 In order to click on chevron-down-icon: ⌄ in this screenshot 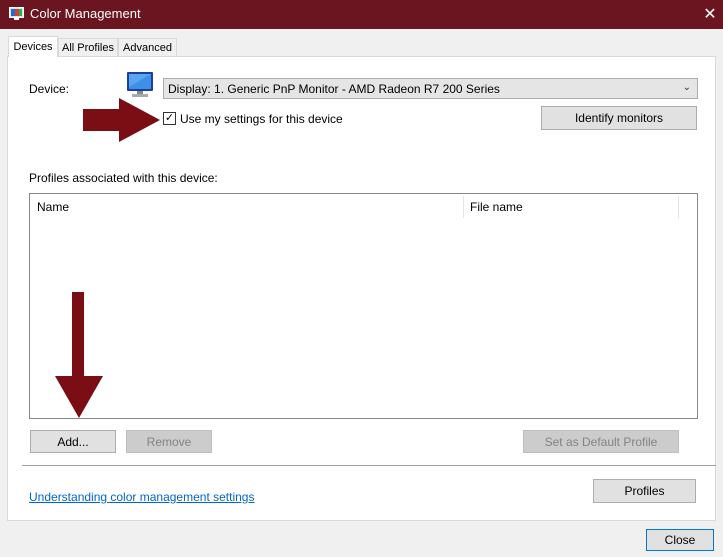, I will do `click(686, 87)`.